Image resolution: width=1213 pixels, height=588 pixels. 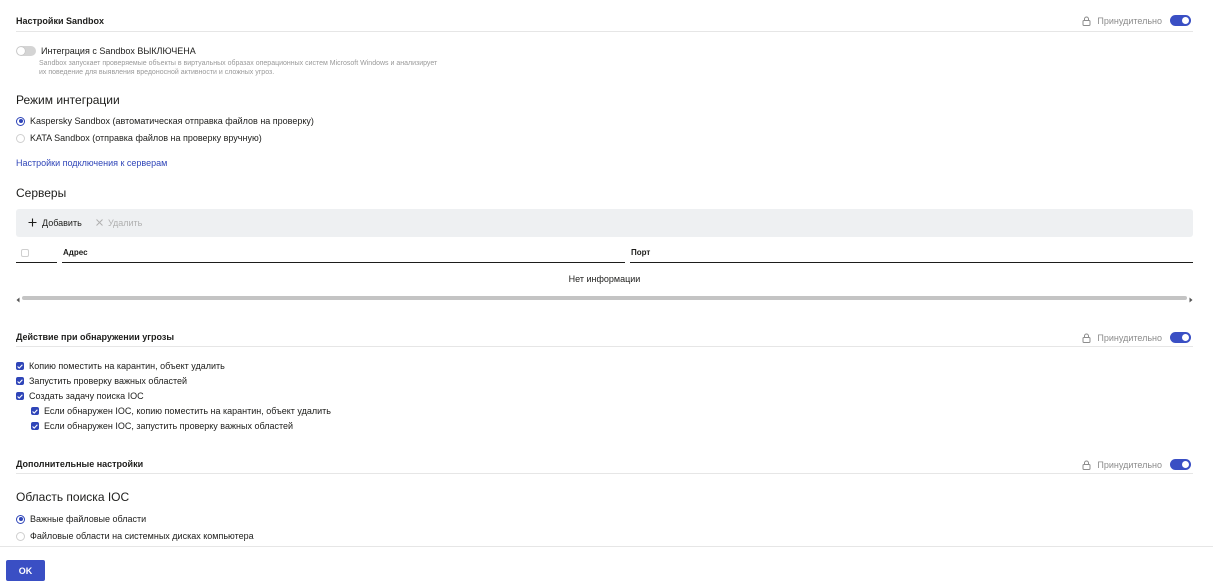 What do you see at coordinates (88, 519) in the screenshot?
I see `radio-label: Важные файловые области` at bounding box center [88, 519].